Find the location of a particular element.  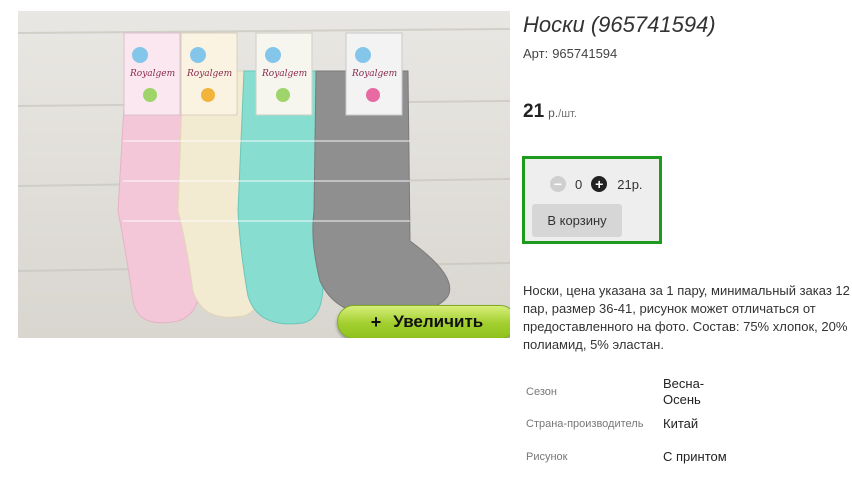

zoom-button: + Увеличить is located at coordinates (423, 321).